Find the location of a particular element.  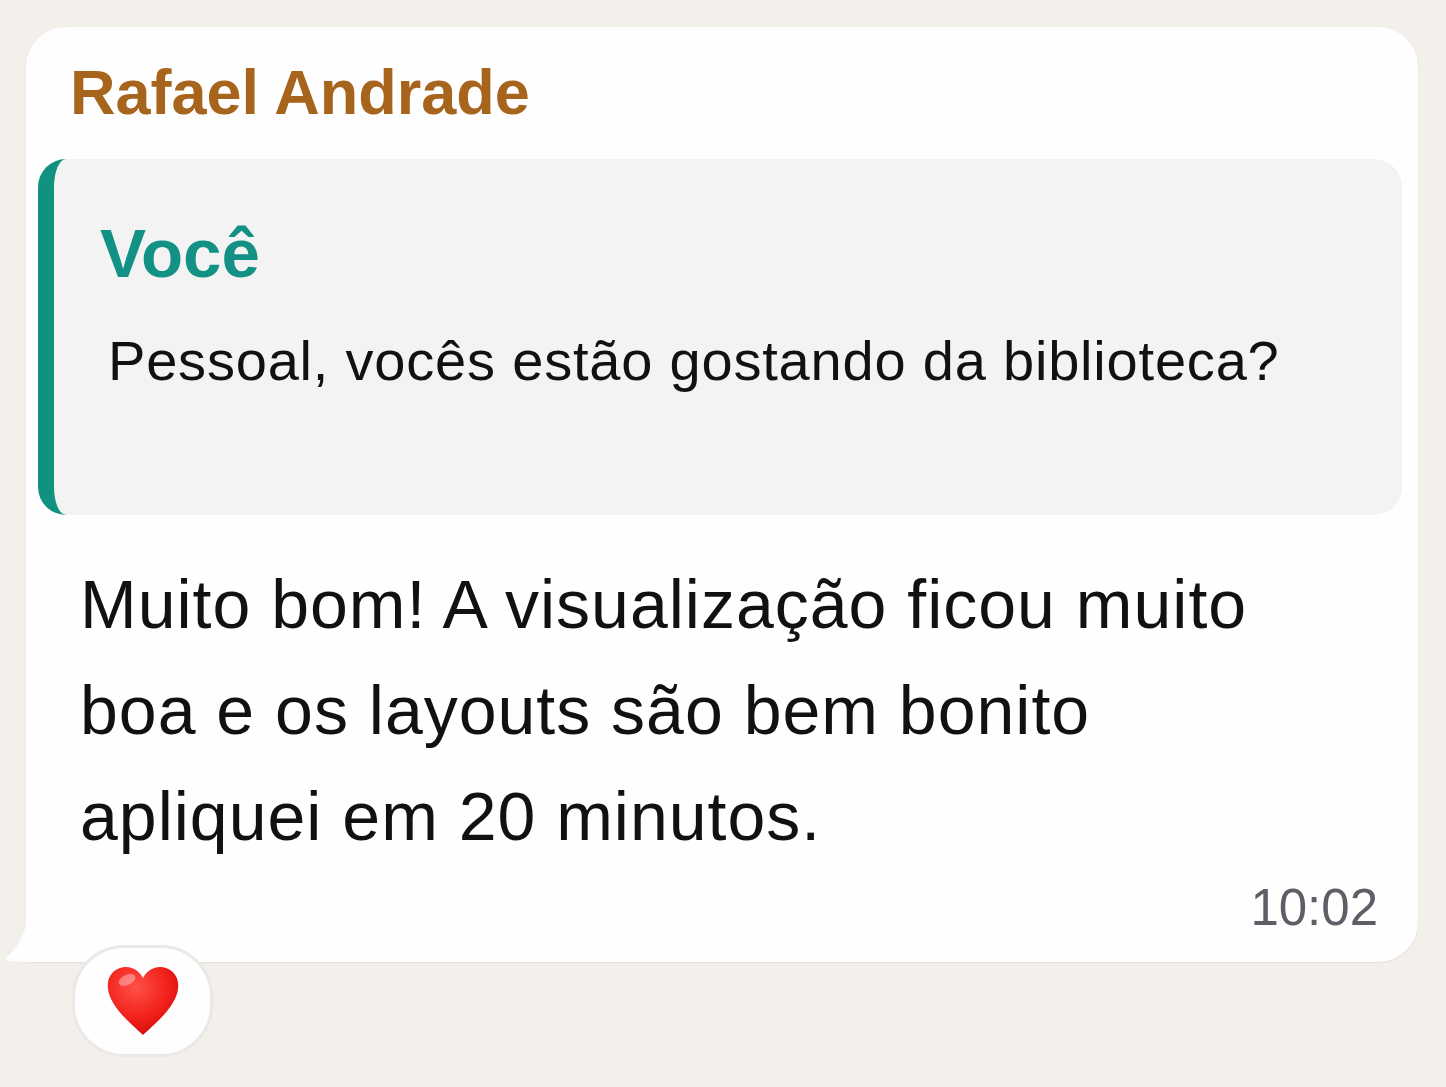

message-time: 10:02 is located at coordinates (1314, 907).